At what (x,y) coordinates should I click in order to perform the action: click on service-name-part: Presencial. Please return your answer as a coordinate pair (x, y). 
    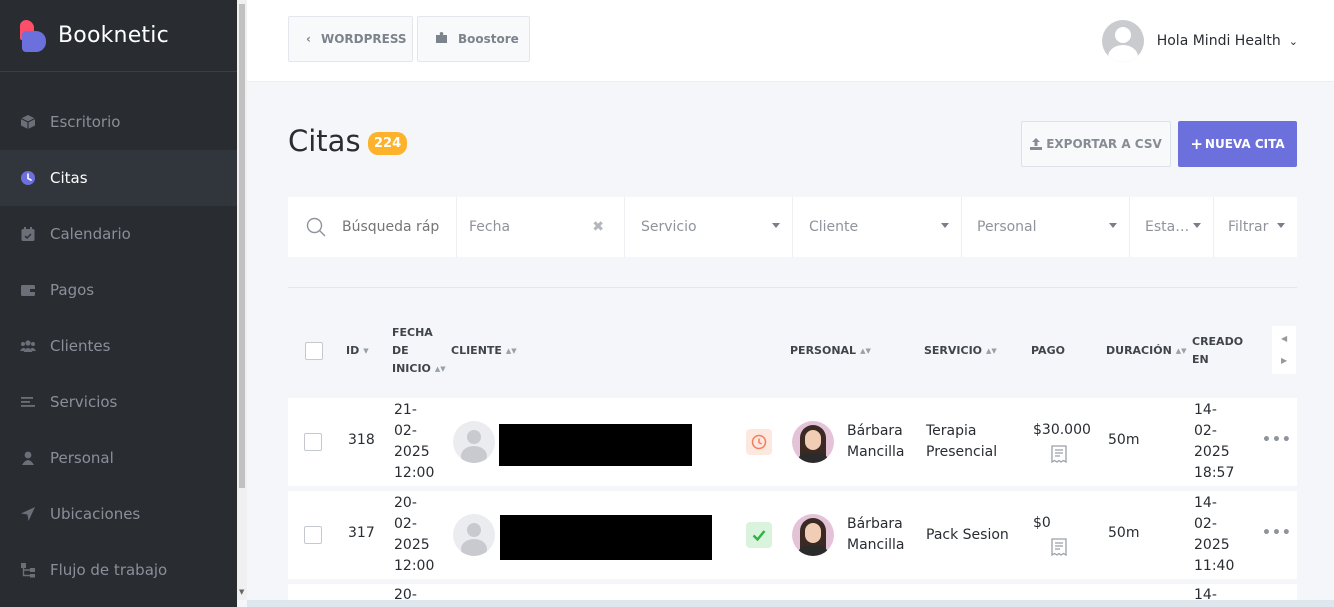
    Looking at the image, I should click on (962, 452).